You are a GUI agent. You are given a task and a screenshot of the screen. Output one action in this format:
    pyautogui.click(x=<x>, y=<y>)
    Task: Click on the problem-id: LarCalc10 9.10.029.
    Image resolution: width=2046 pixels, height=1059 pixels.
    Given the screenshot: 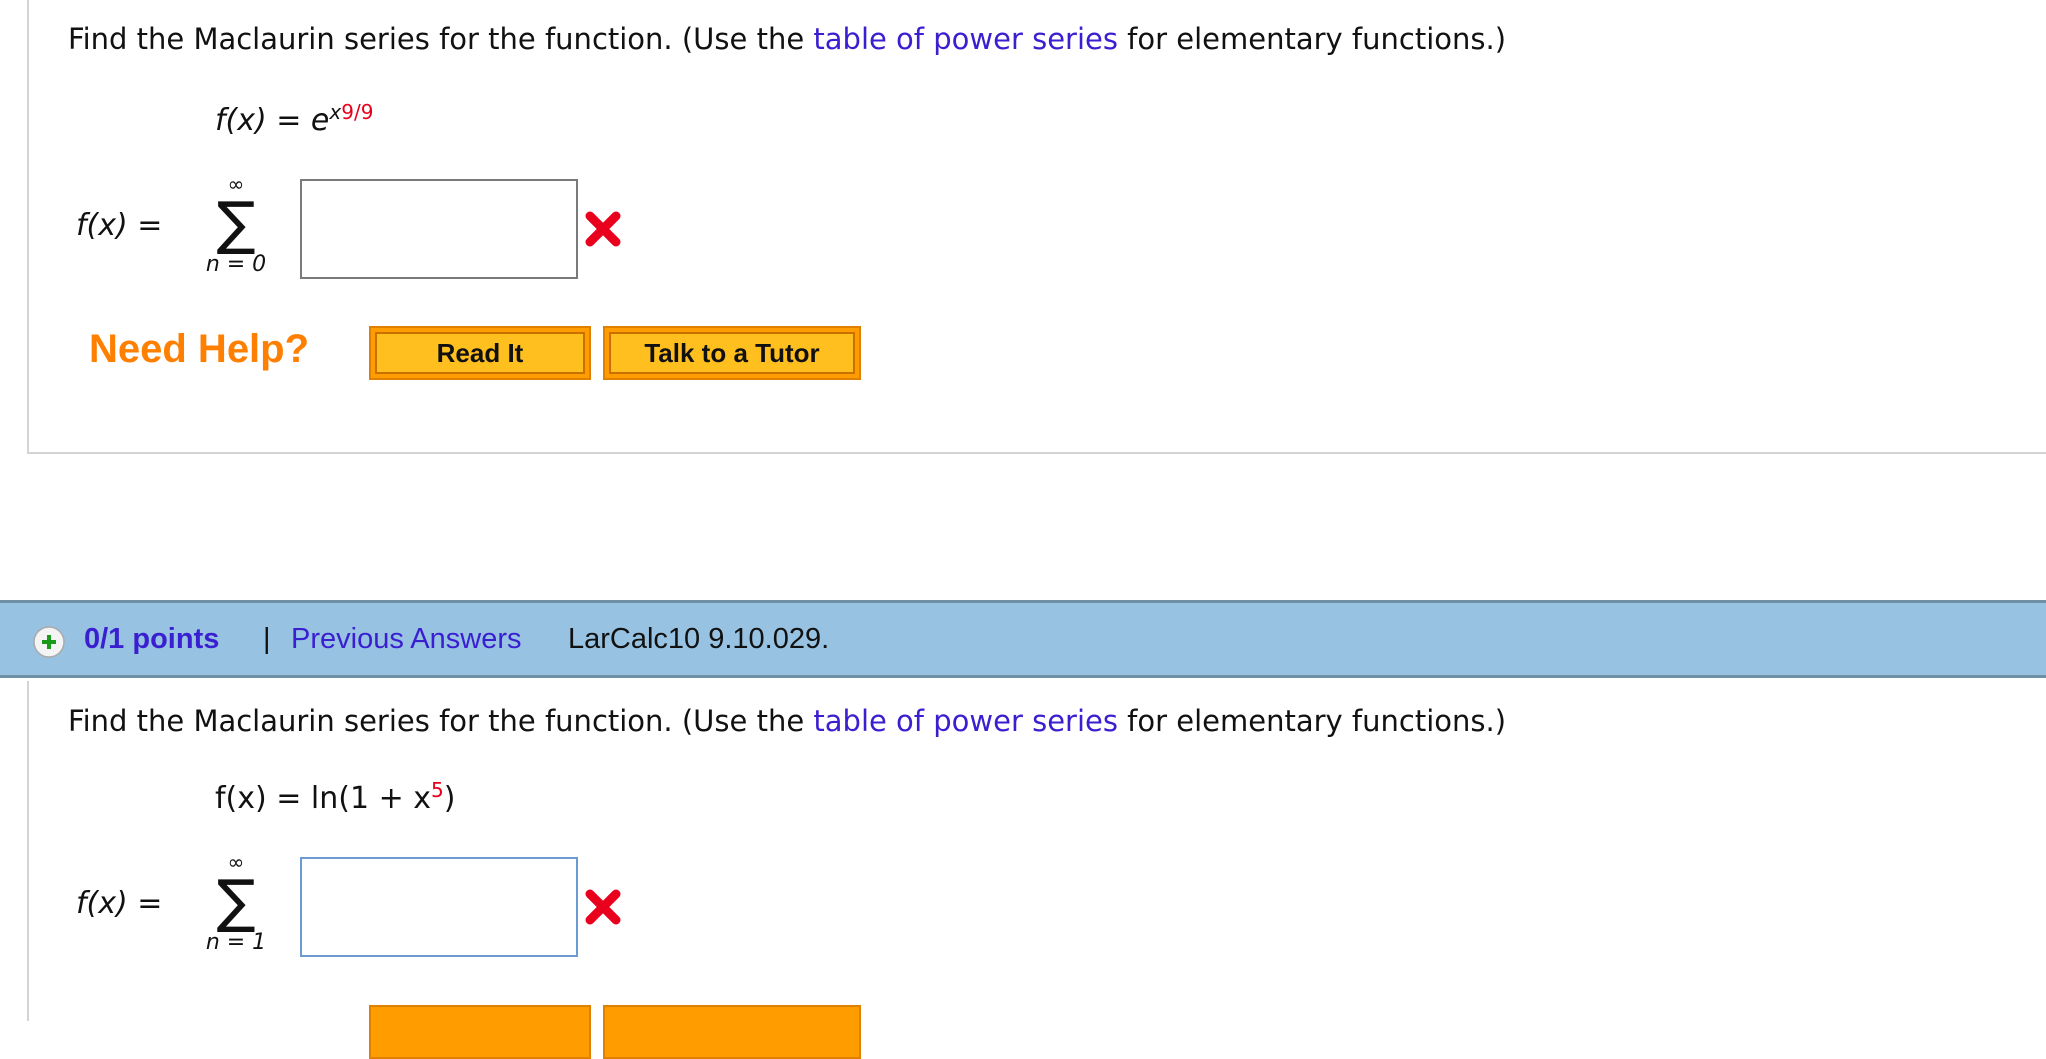 What is the action you would take?
    pyautogui.click(x=699, y=639)
    